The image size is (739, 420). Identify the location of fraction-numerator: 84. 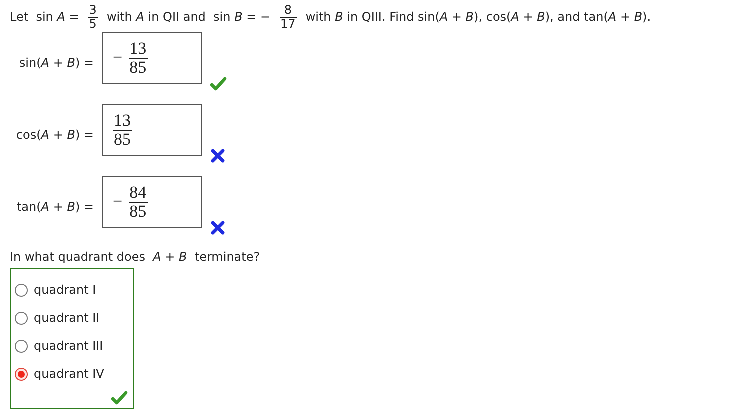
(138, 193).